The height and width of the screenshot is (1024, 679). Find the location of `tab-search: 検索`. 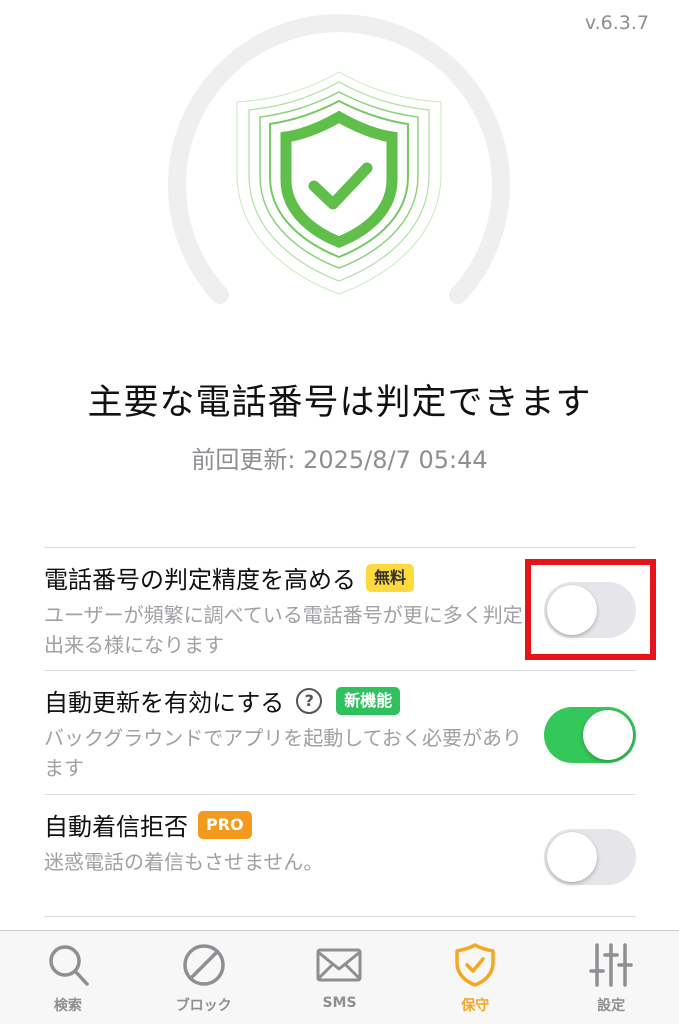

tab-search: 検索 is located at coordinates (68, 977).